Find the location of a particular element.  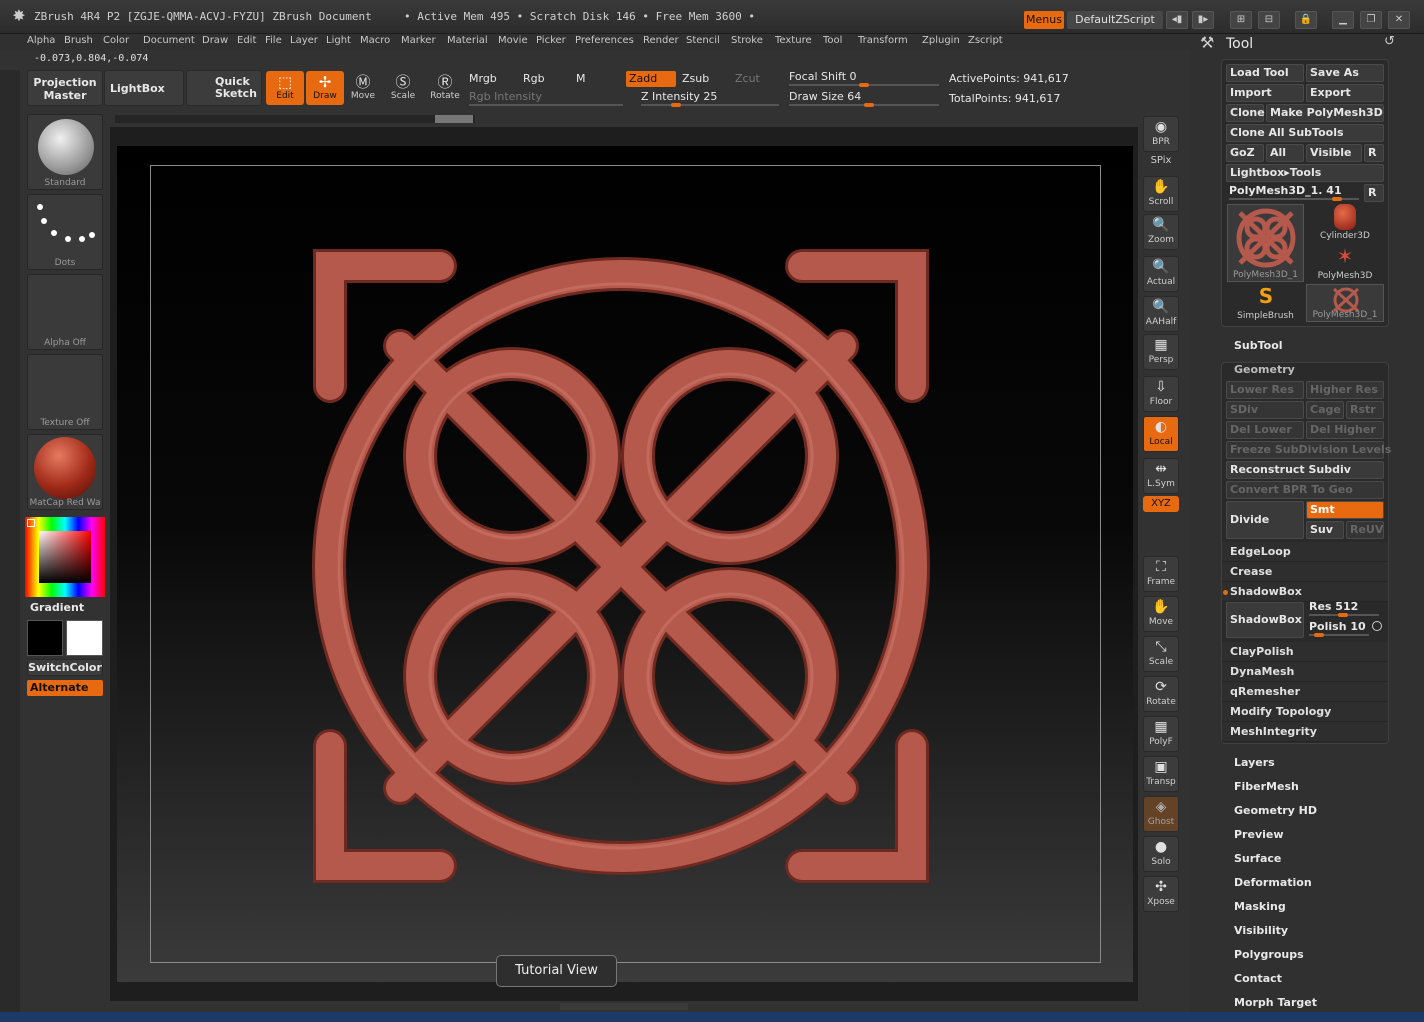

subtool-section: SubTool is located at coordinates (1258, 345).